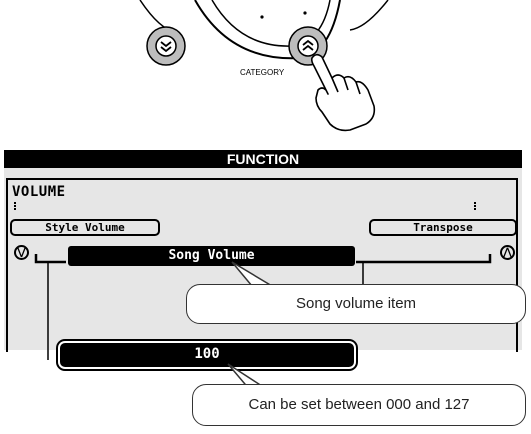 The width and height of the screenshot is (531, 434). I want to click on range-callout-text: Can be set between 000 and 127, so click(359, 404).